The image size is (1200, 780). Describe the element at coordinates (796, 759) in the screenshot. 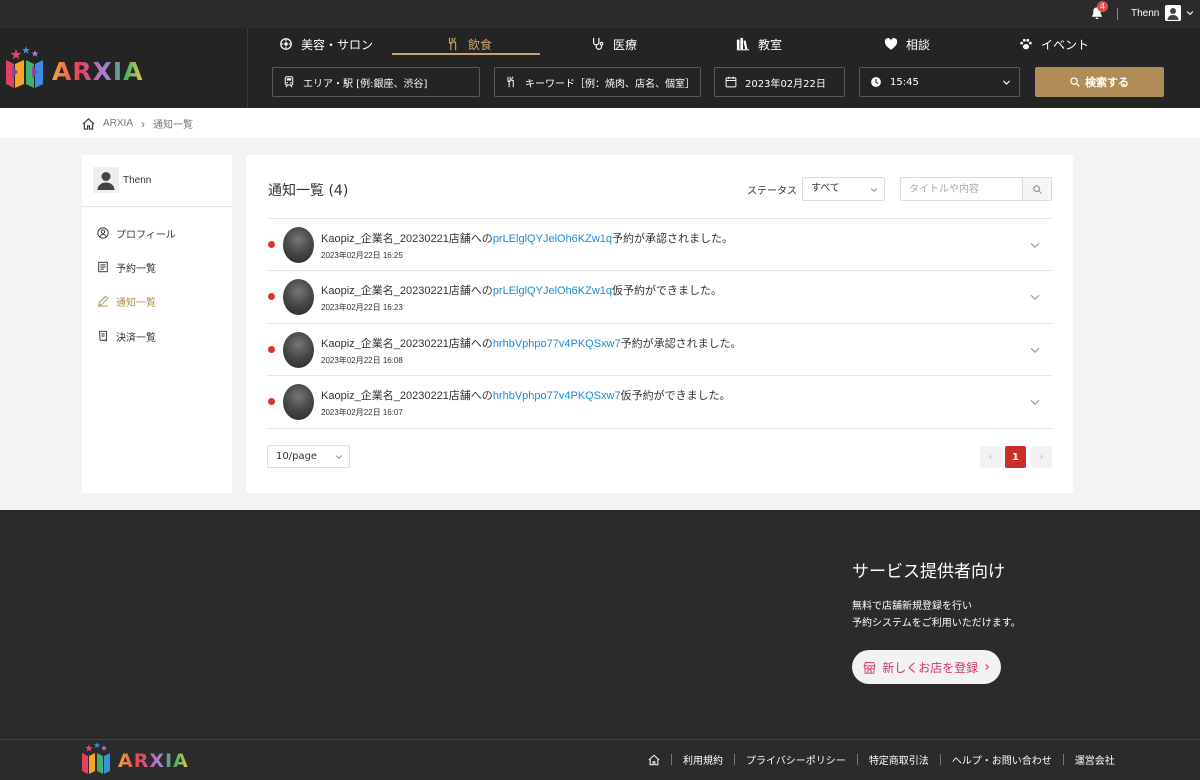

I see `footer-link-privacy: プライバシーポリシー` at that location.